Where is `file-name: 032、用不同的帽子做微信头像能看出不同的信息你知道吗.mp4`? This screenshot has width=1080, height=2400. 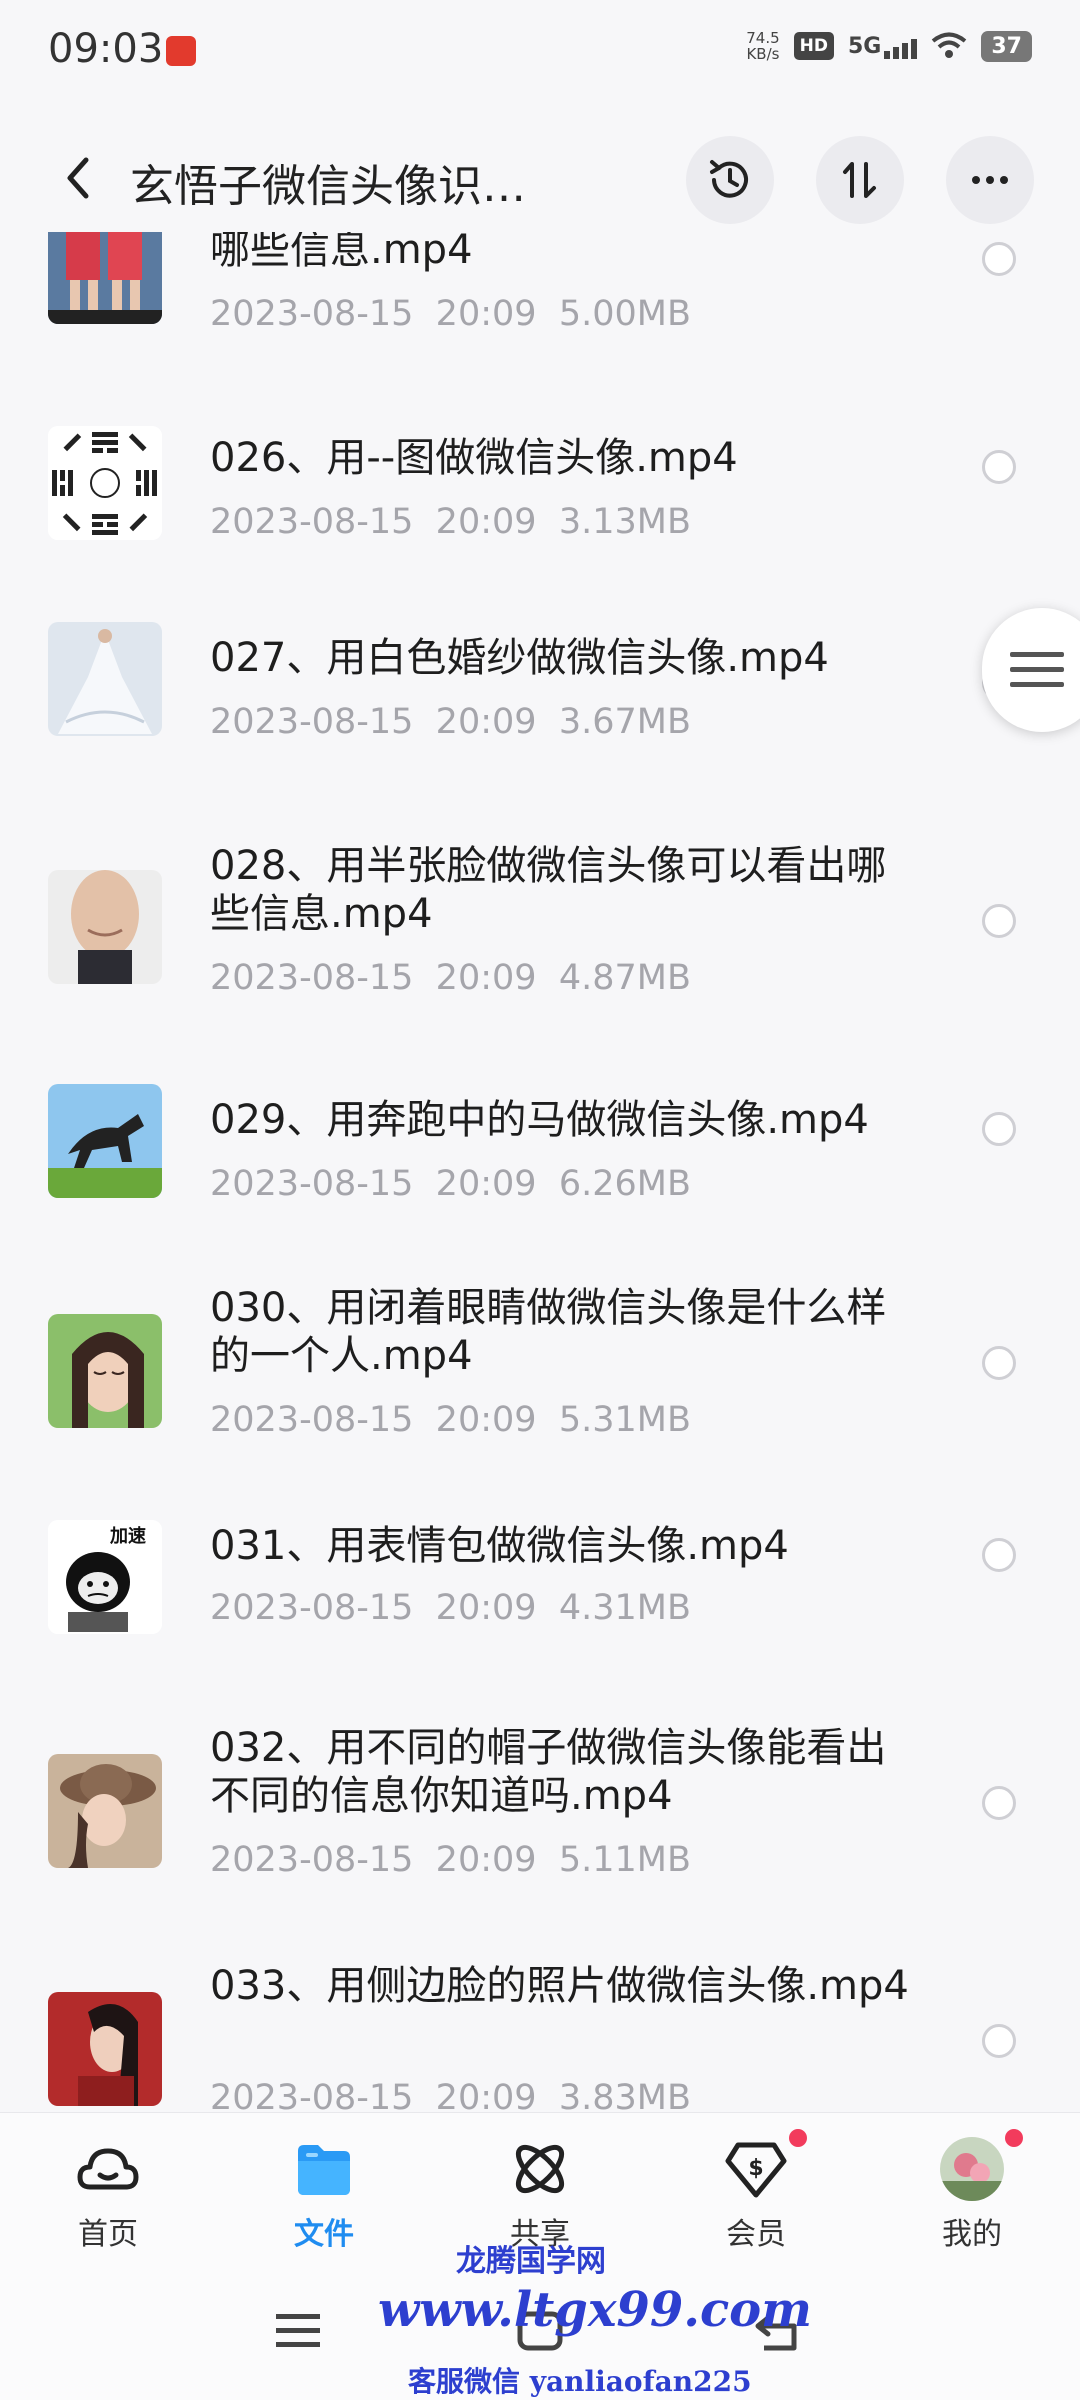 file-name: 032、用不同的帽子做微信头像能看出不同的信息你知道吗.mp4 is located at coordinates (548, 1772).